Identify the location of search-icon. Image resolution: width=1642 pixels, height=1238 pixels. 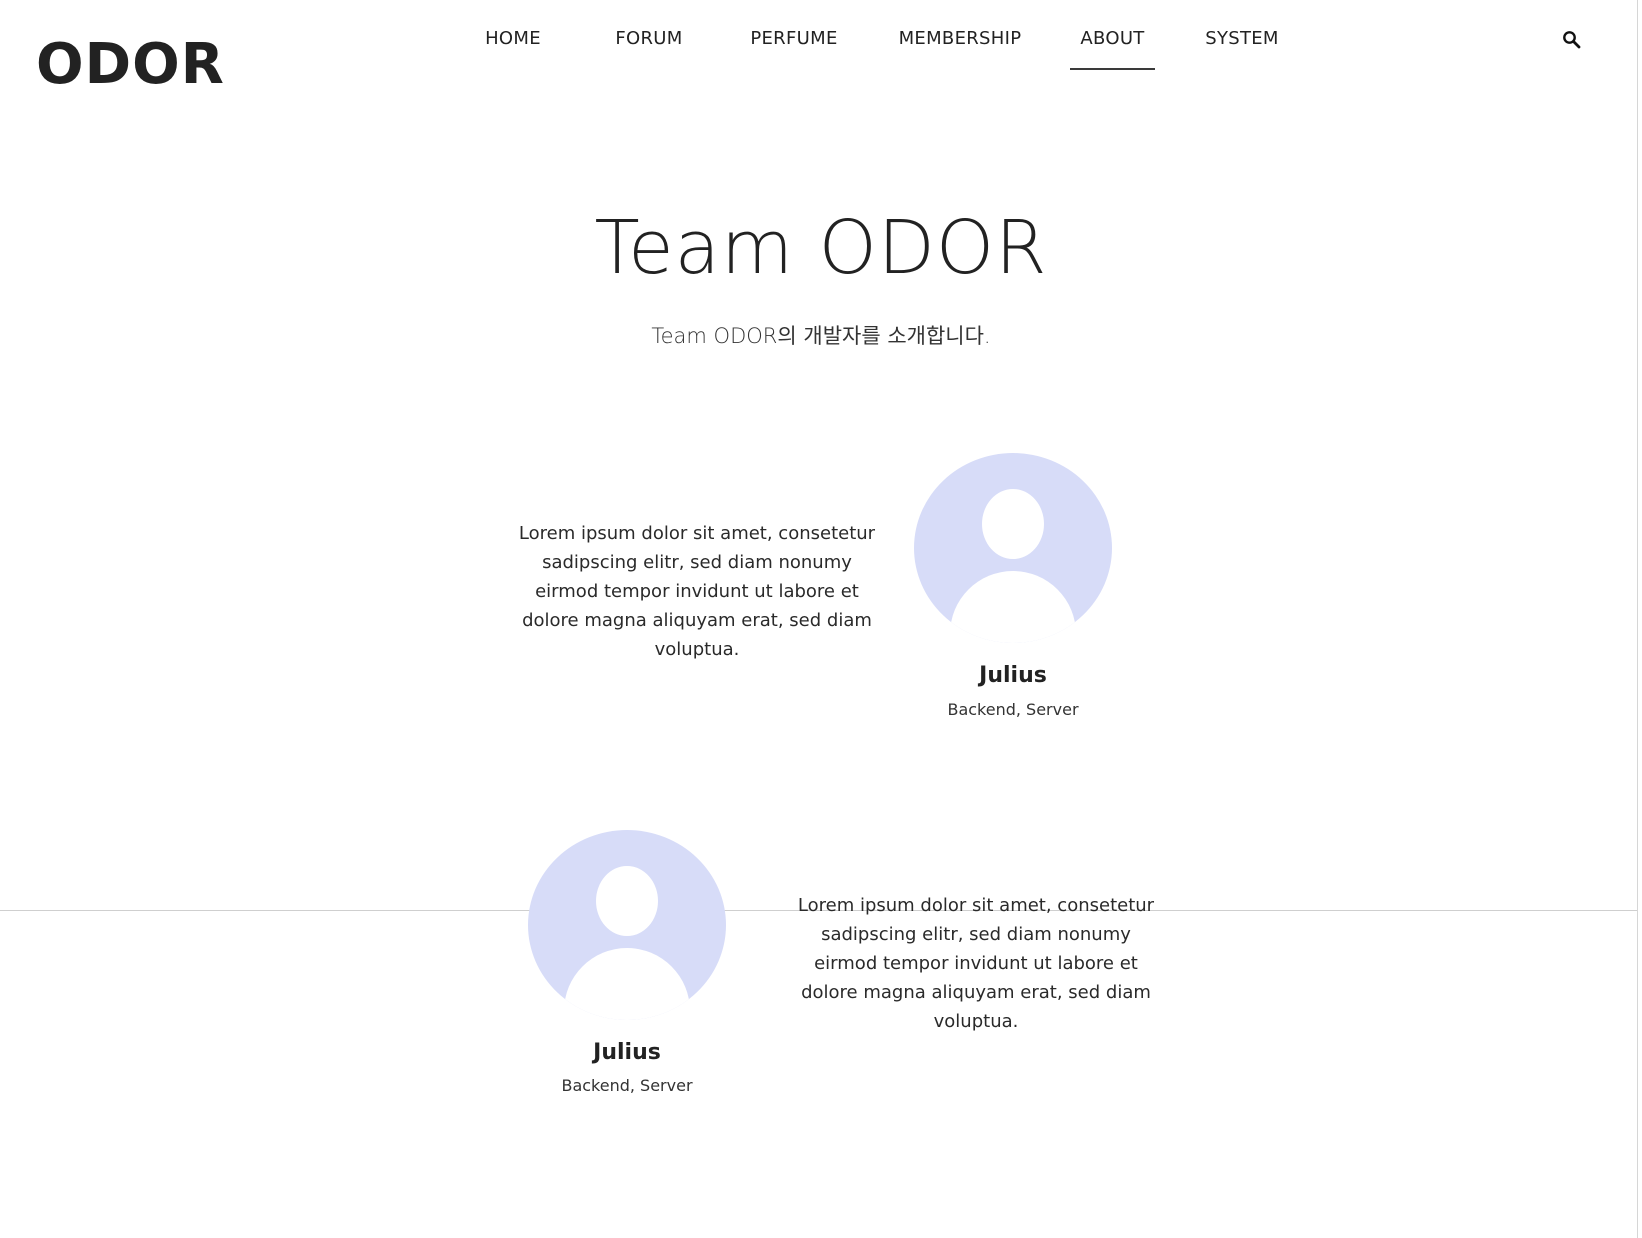
(1572, 40).